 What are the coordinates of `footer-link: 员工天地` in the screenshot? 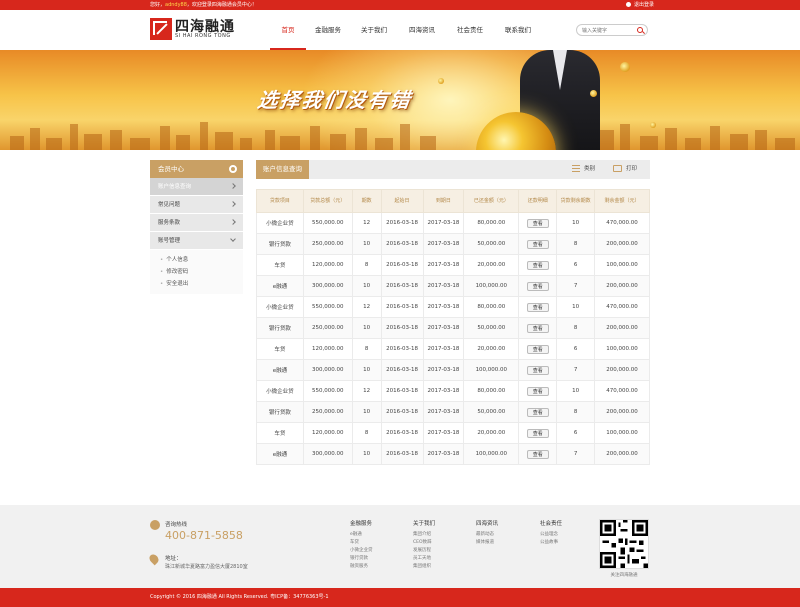 It's located at (424, 559).